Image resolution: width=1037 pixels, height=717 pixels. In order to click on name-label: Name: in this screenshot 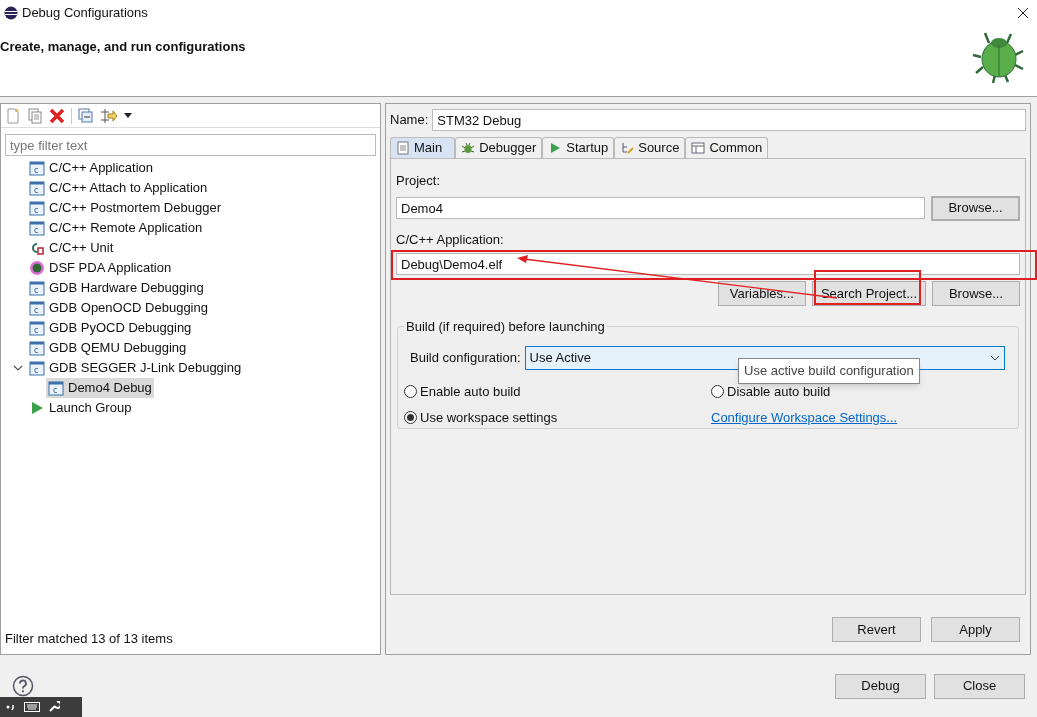, I will do `click(409, 120)`.